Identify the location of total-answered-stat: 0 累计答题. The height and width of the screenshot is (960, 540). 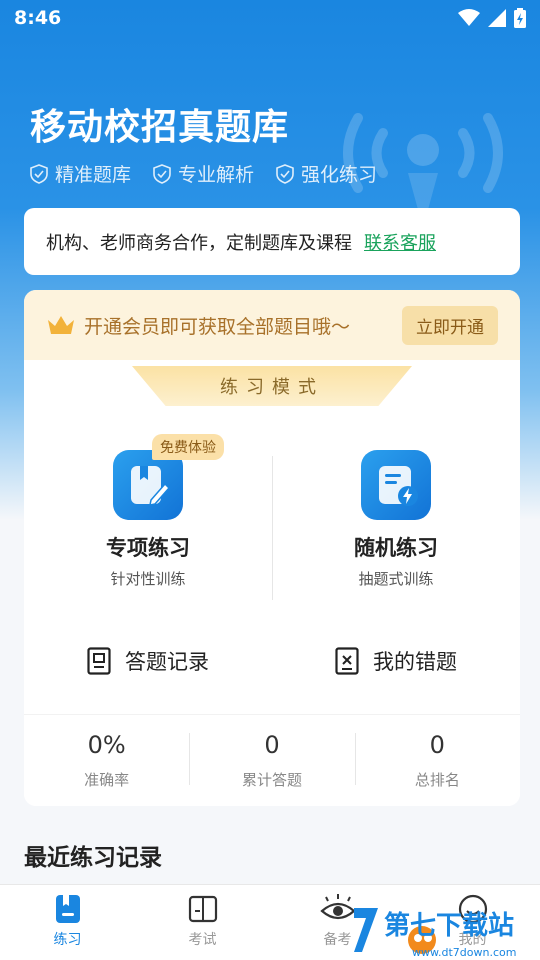
(271, 760).